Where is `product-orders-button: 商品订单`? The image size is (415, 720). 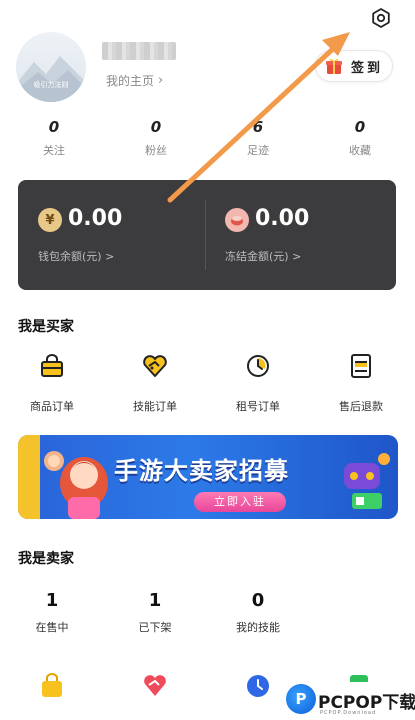
product-orders-button: 商品订单 is located at coordinates (52, 383).